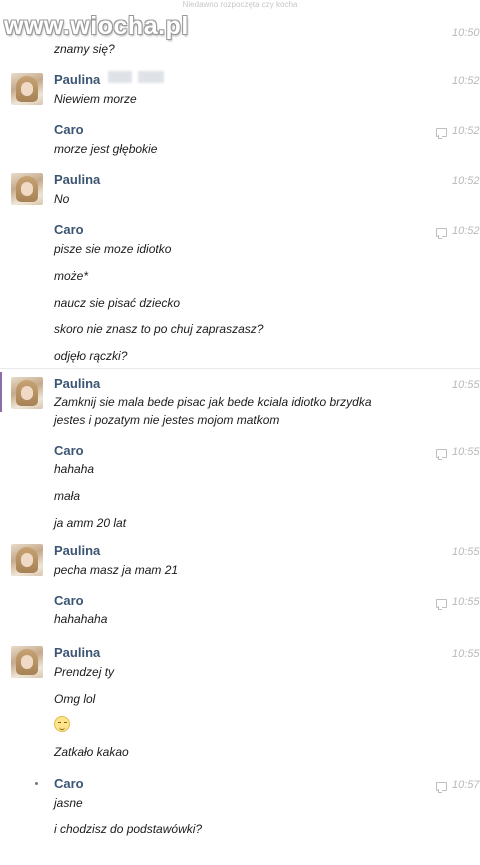  Describe the element at coordinates (75, 699) in the screenshot. I see `message-line: Omg lol` at that location.